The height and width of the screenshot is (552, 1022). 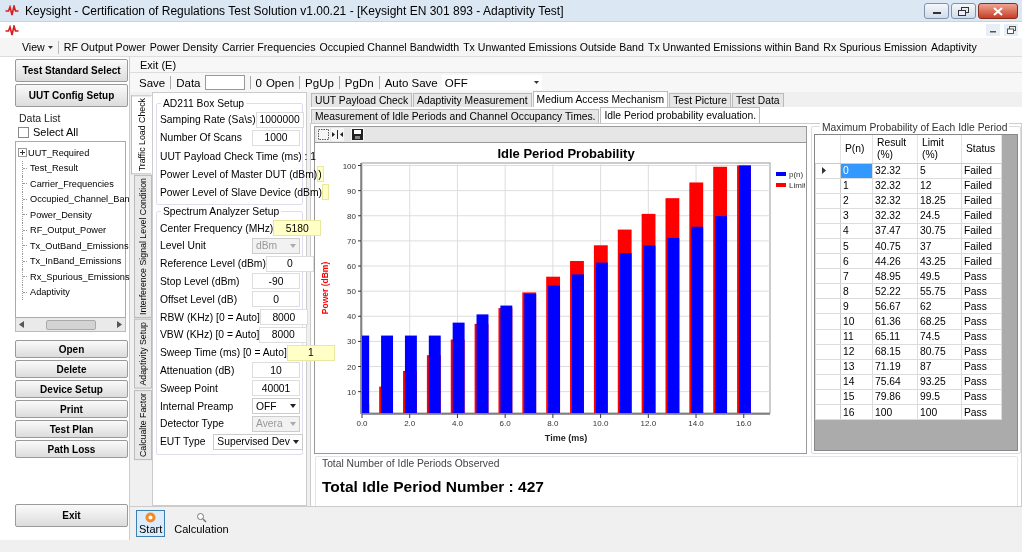 I want to click on input-field: 1000000, so click(x=279, y=119).